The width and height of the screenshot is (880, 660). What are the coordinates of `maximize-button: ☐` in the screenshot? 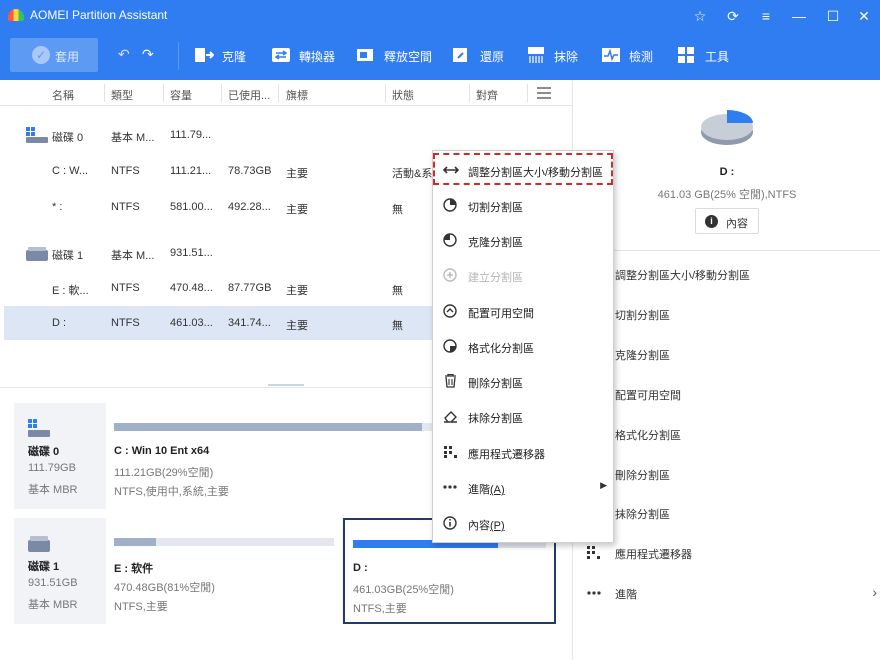 It's located at (833, 16).